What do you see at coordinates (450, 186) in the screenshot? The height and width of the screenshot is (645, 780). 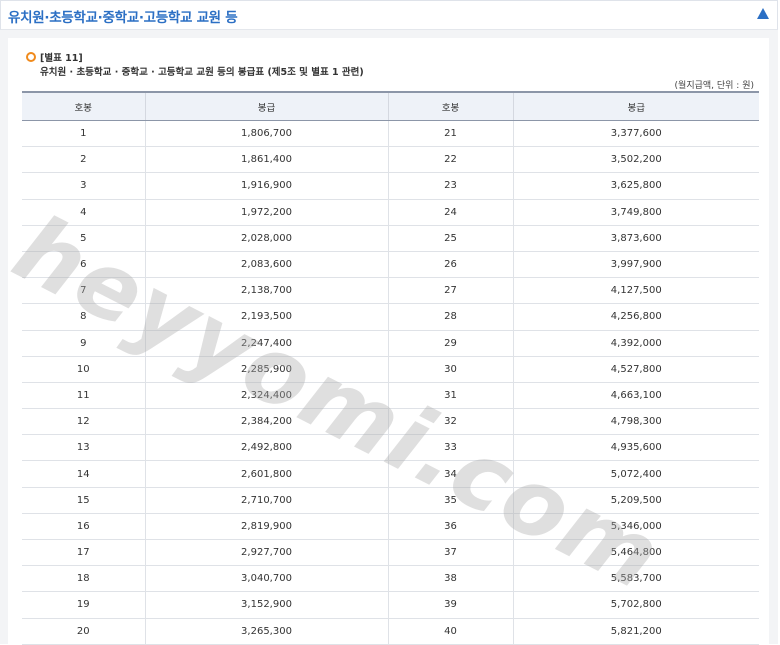 I see `step-cell: 23` at bounding box center [450, 186].